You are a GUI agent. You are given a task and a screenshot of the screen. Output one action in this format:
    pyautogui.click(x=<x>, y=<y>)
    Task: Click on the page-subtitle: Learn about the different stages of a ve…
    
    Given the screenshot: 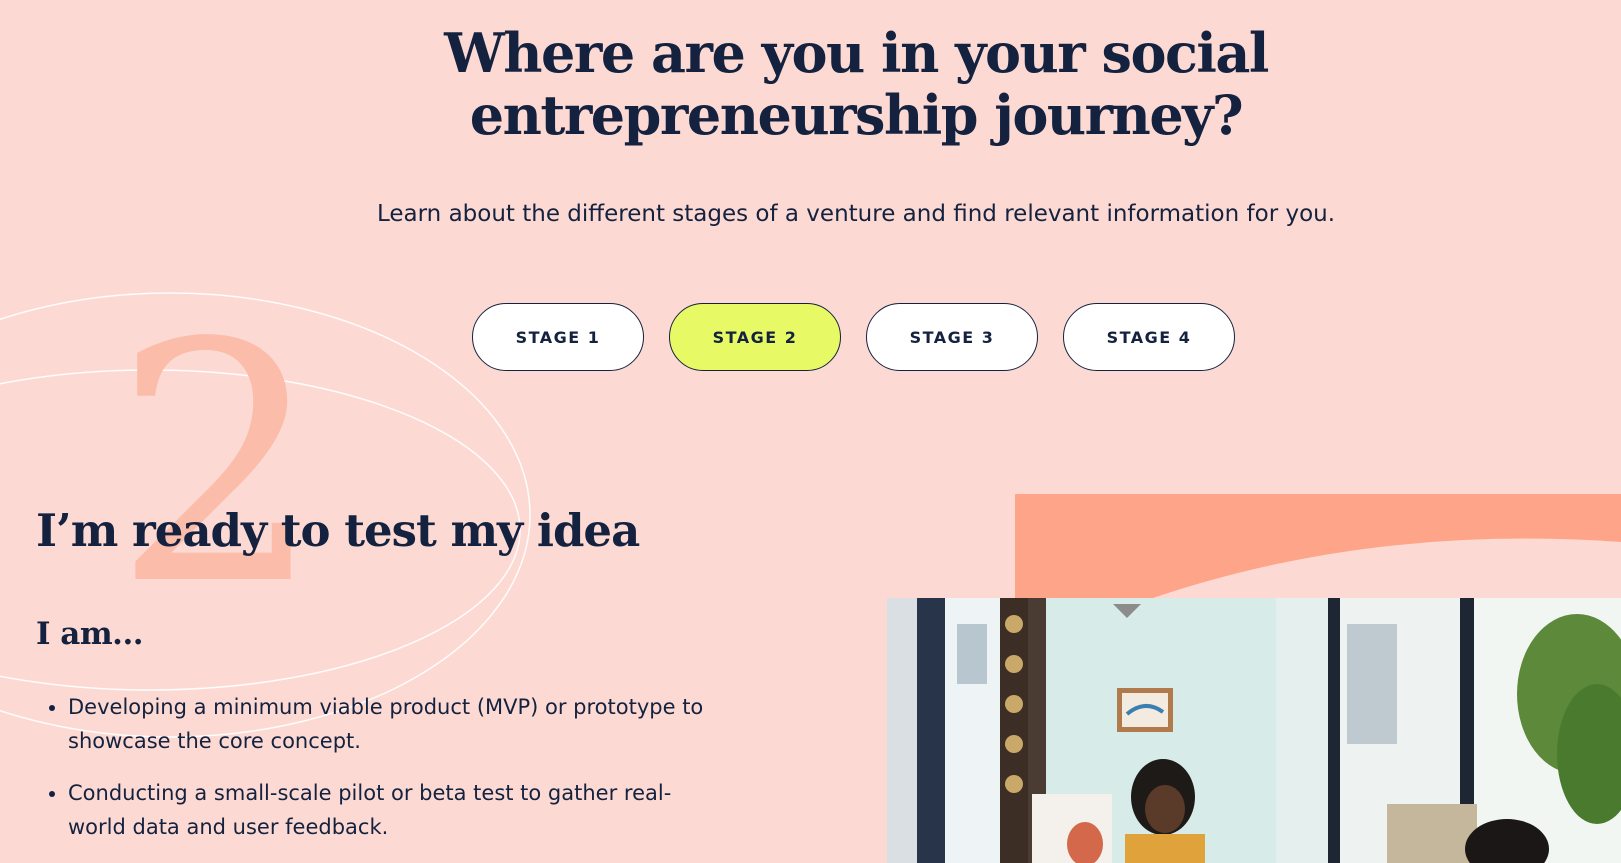 What is the action you would take?
    pyautogui.click(x=856, y=214)
    